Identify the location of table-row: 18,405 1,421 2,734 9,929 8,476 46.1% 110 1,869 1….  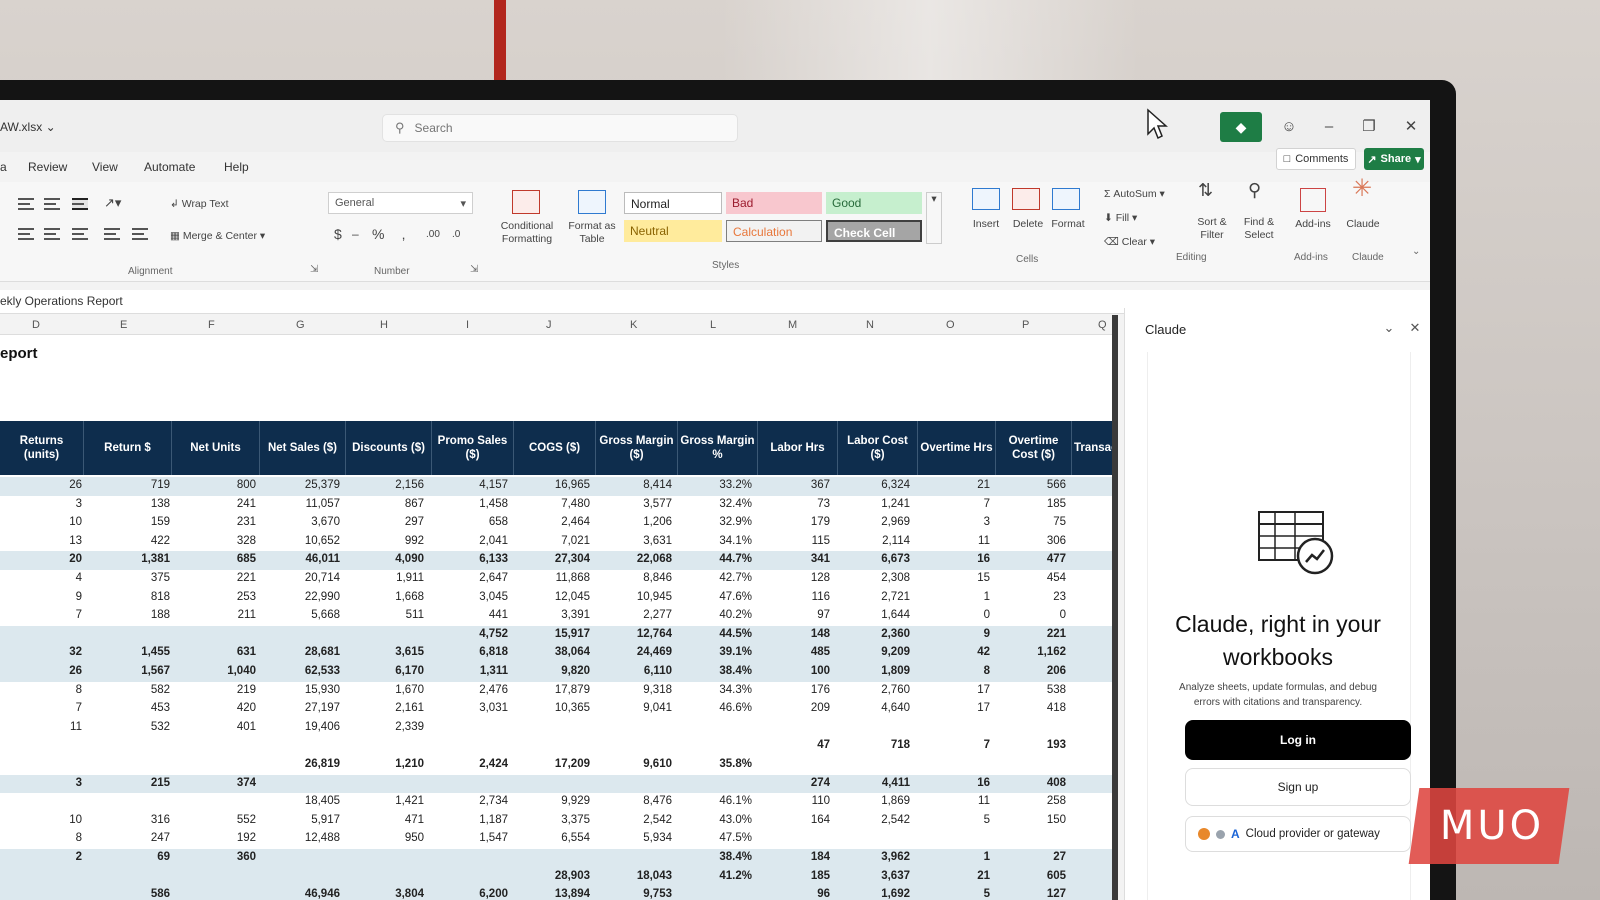
(559, 802).